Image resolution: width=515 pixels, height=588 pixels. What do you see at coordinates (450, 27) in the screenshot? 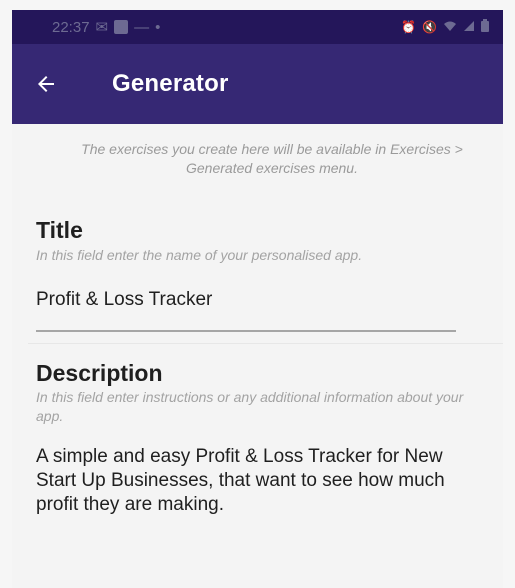
I see `wifi-icon` at bounding box center [450, 27].